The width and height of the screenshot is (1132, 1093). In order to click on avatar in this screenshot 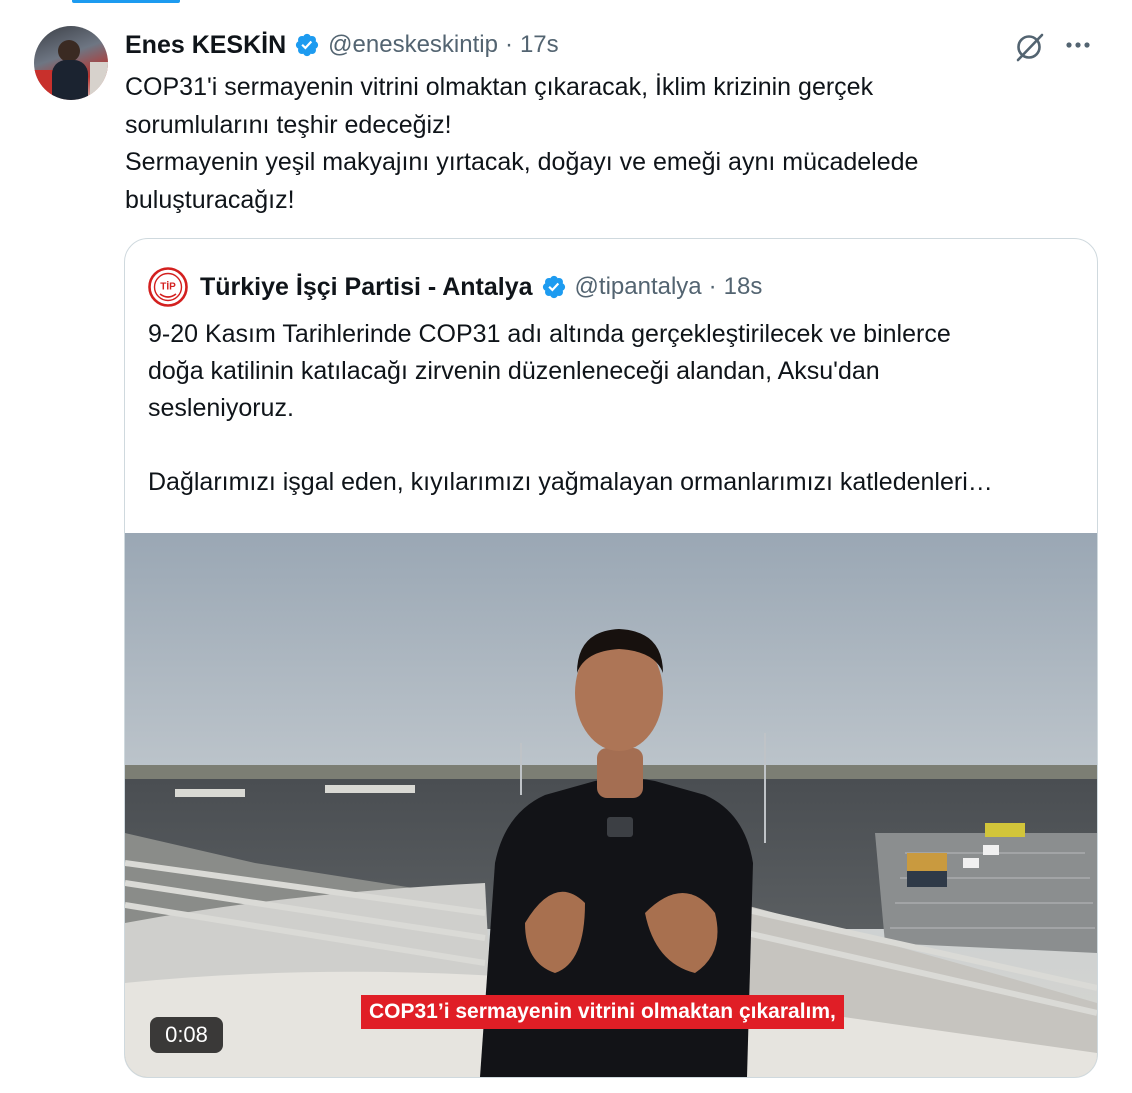, I will do `click(71, 63)`.